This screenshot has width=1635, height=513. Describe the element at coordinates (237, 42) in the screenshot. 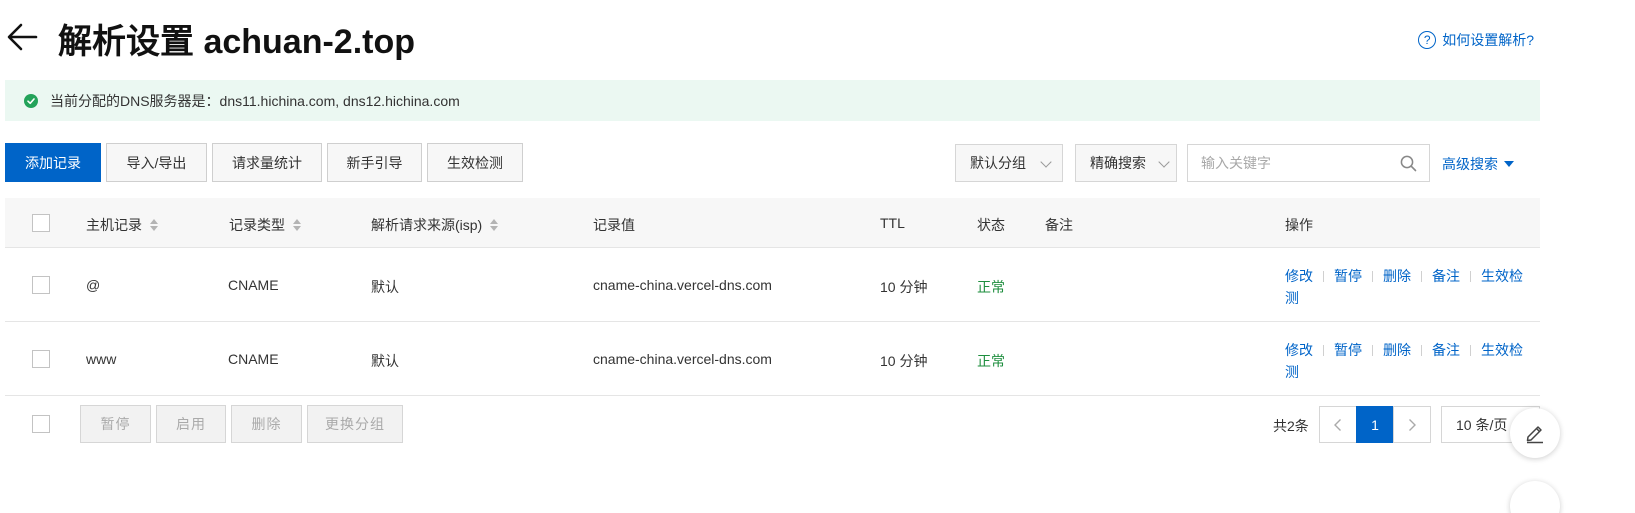

I see `page-title: 解析设置 achuan-2.top` at that location.